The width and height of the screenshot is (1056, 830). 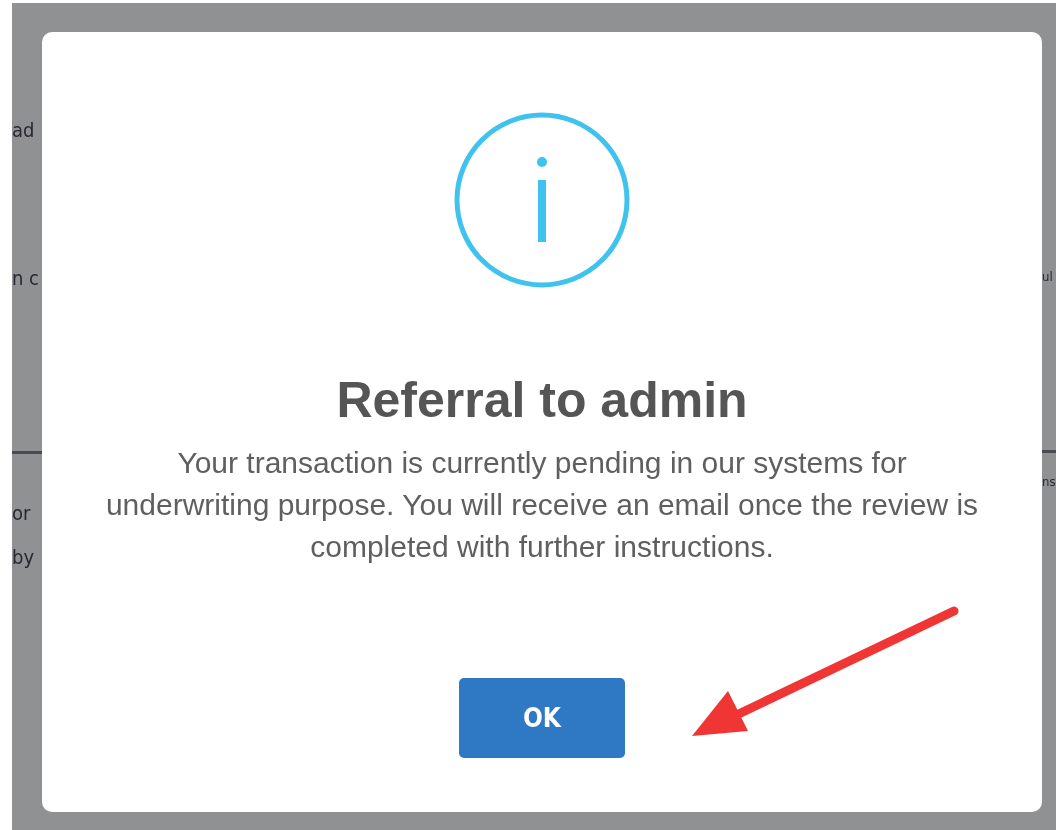 What do you see at coordinates (1049, 482) in the screenshot?
I see `background-text: ns` at bounding box center [1049, 482].